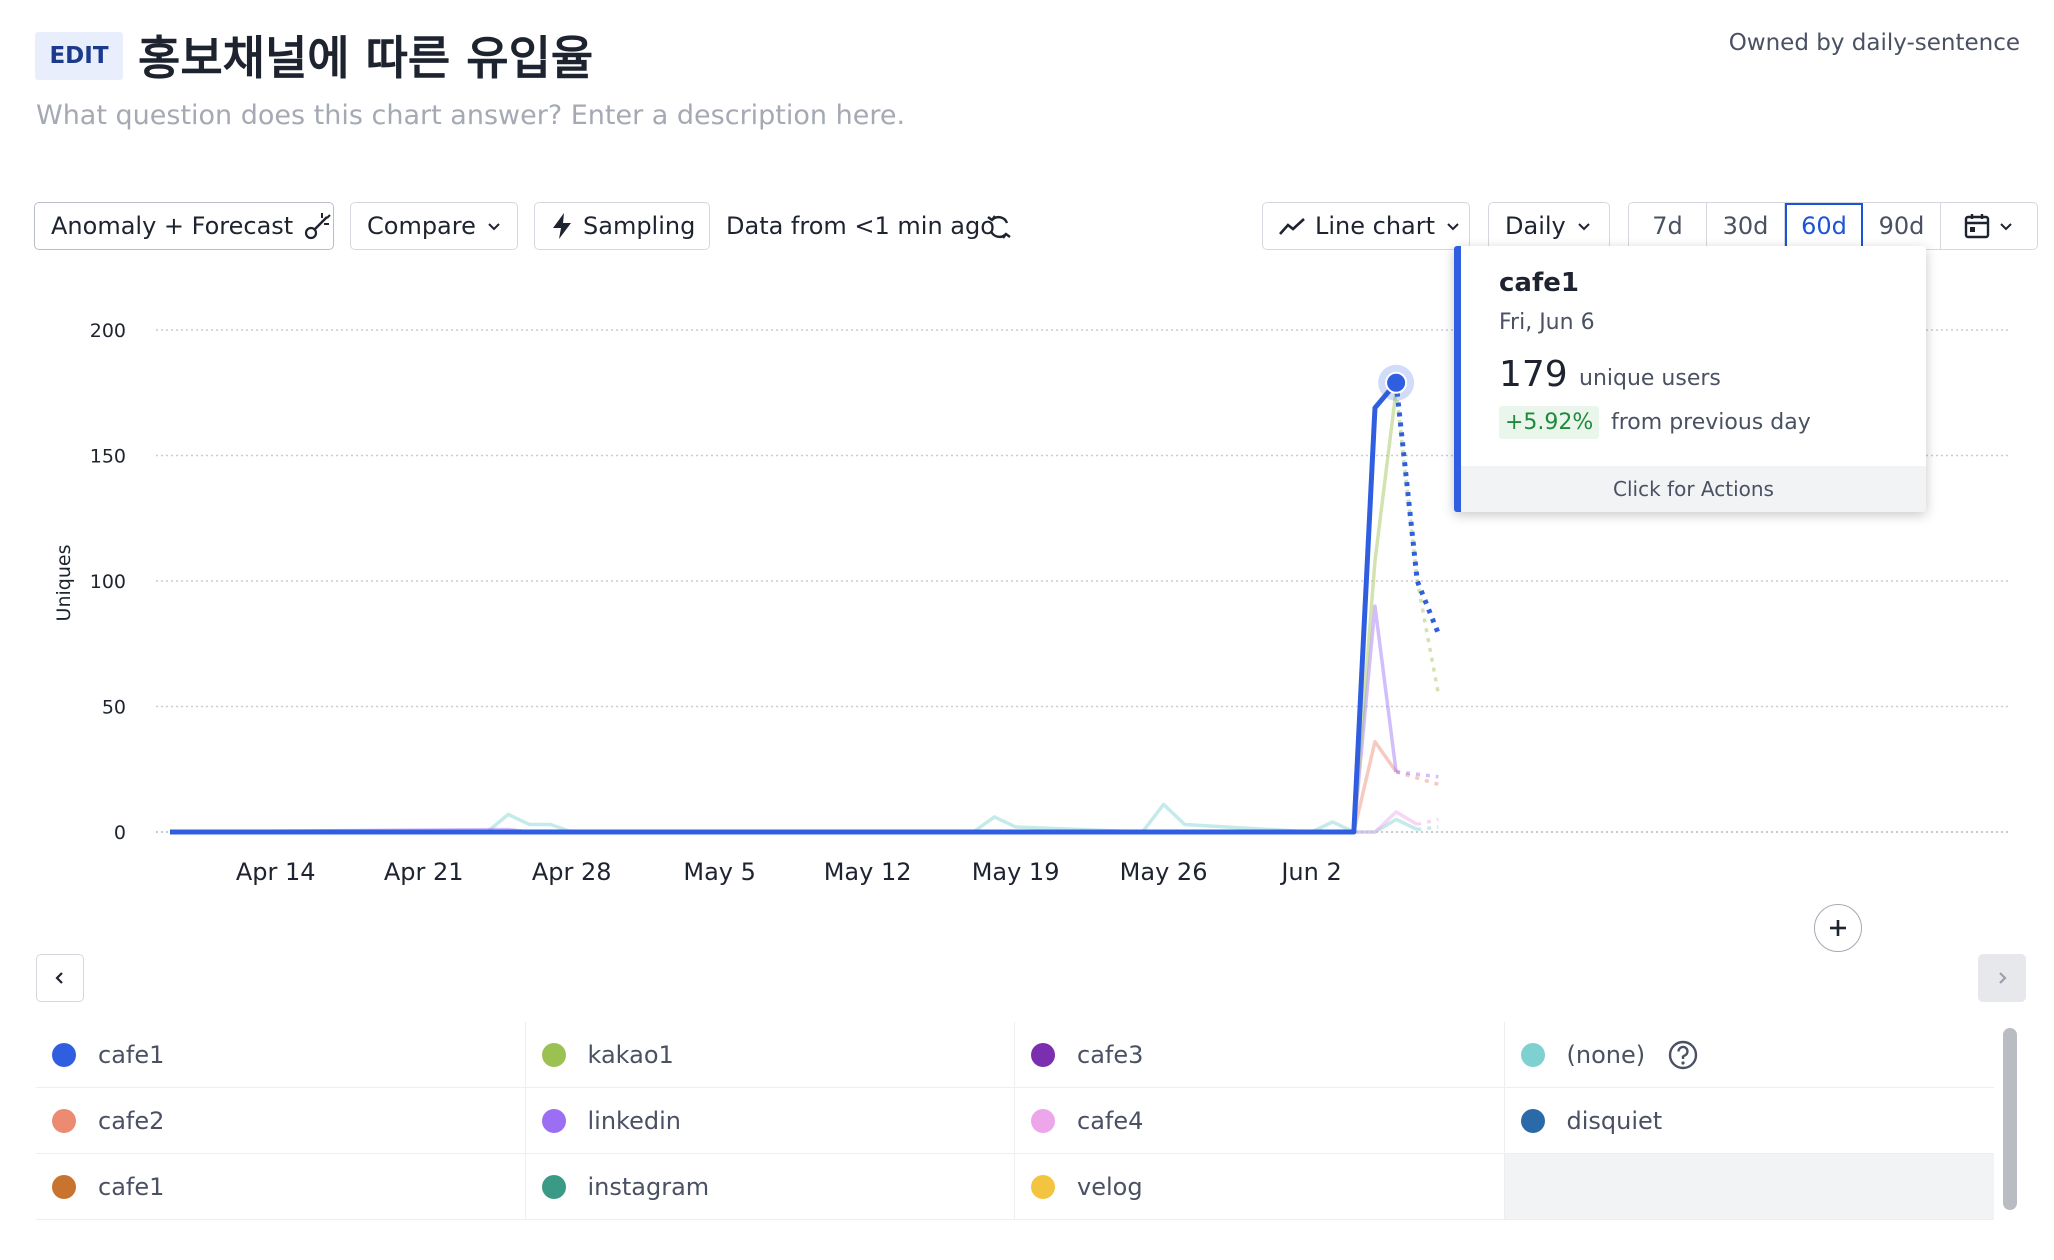  Describe the element at coordinates (1428, 828) in the screenshot. I see `forecast-line-none` at that location.